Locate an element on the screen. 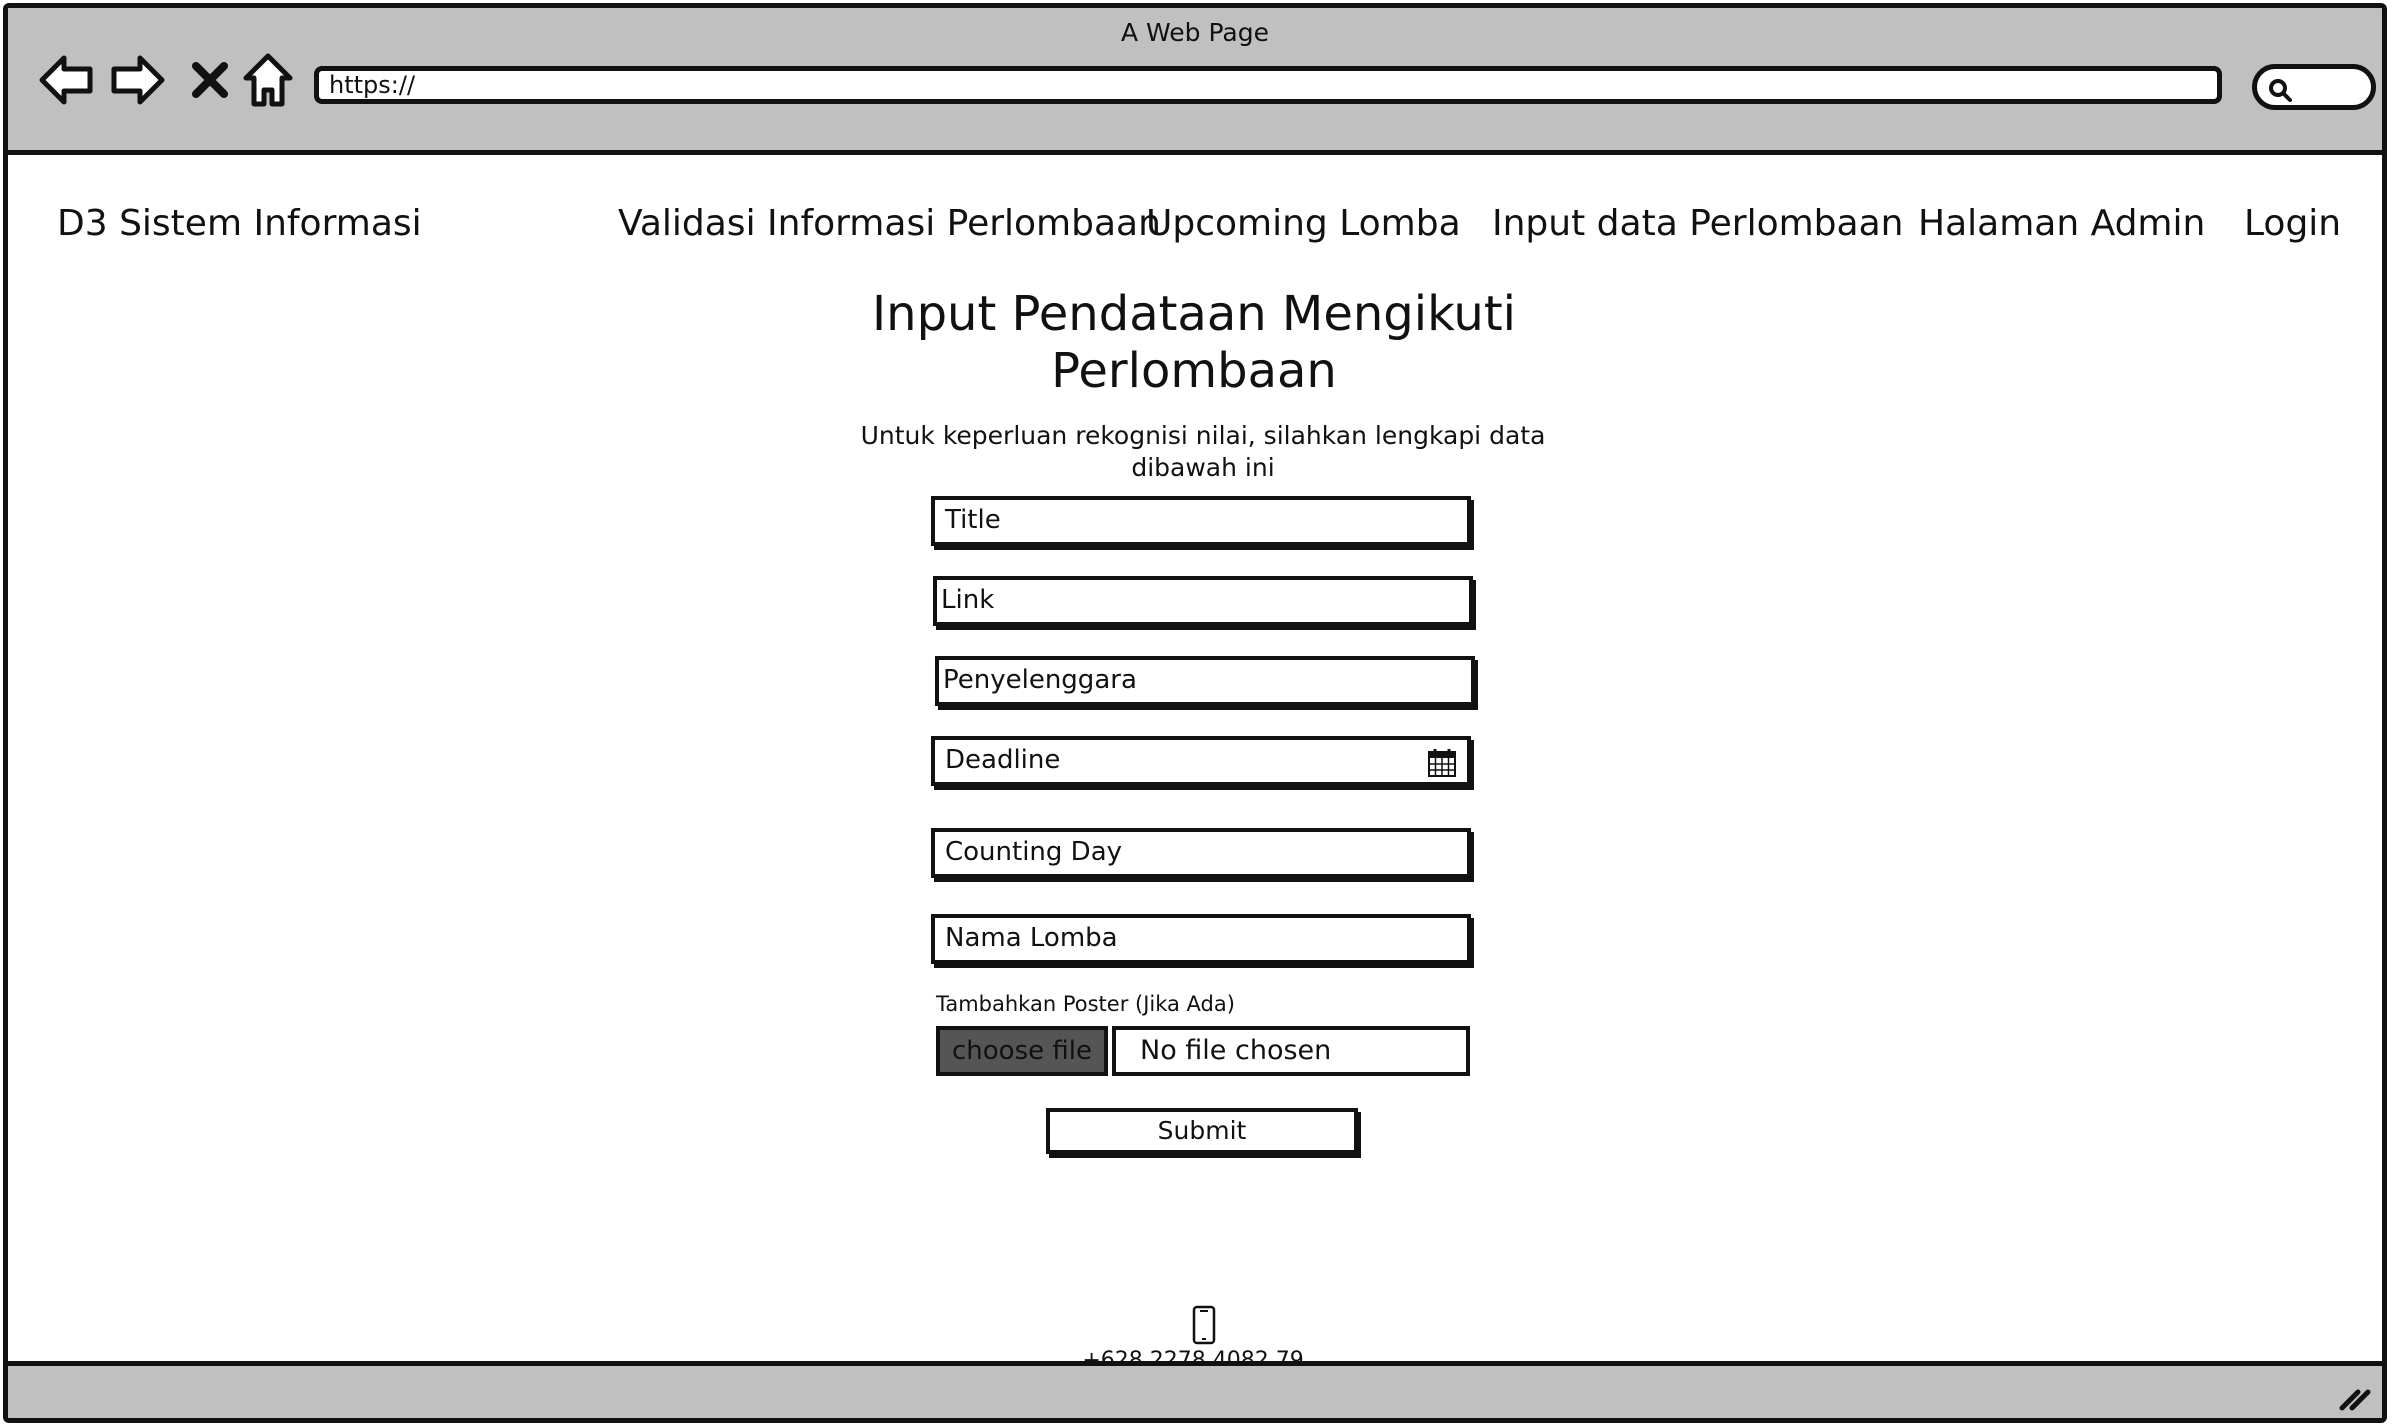 Image resolution: width=2392 pixels, height=1428 pixels. nav-input-data-perlombaan: Input data Perlombaan is located at coordinates (1697, 223).